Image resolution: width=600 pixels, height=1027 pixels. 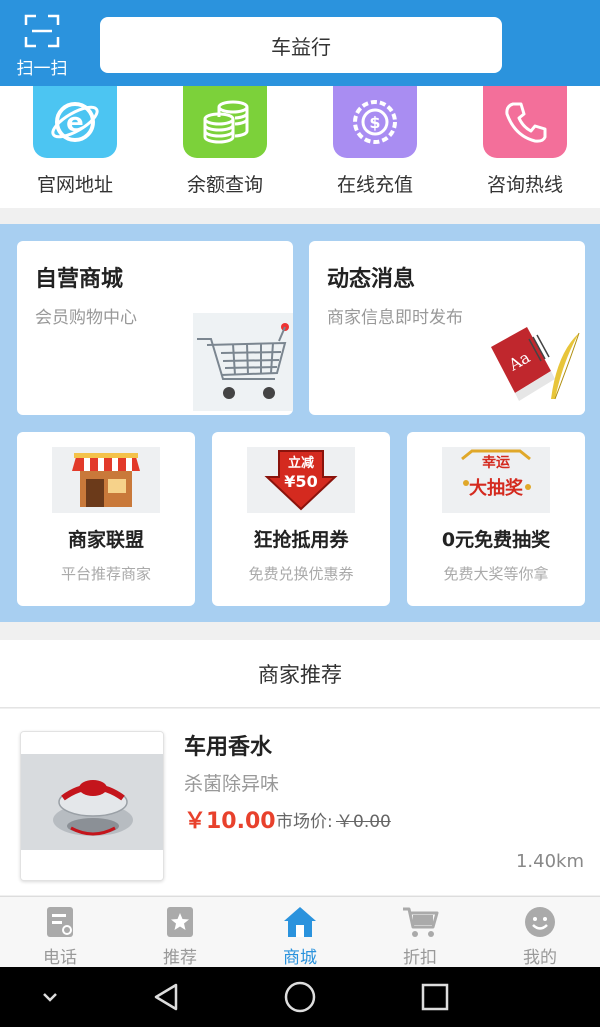 What do you see at coordinates (420, 958) in the screenshot?
I see `tab-label: 折扣` at bounding box center [420, 958].